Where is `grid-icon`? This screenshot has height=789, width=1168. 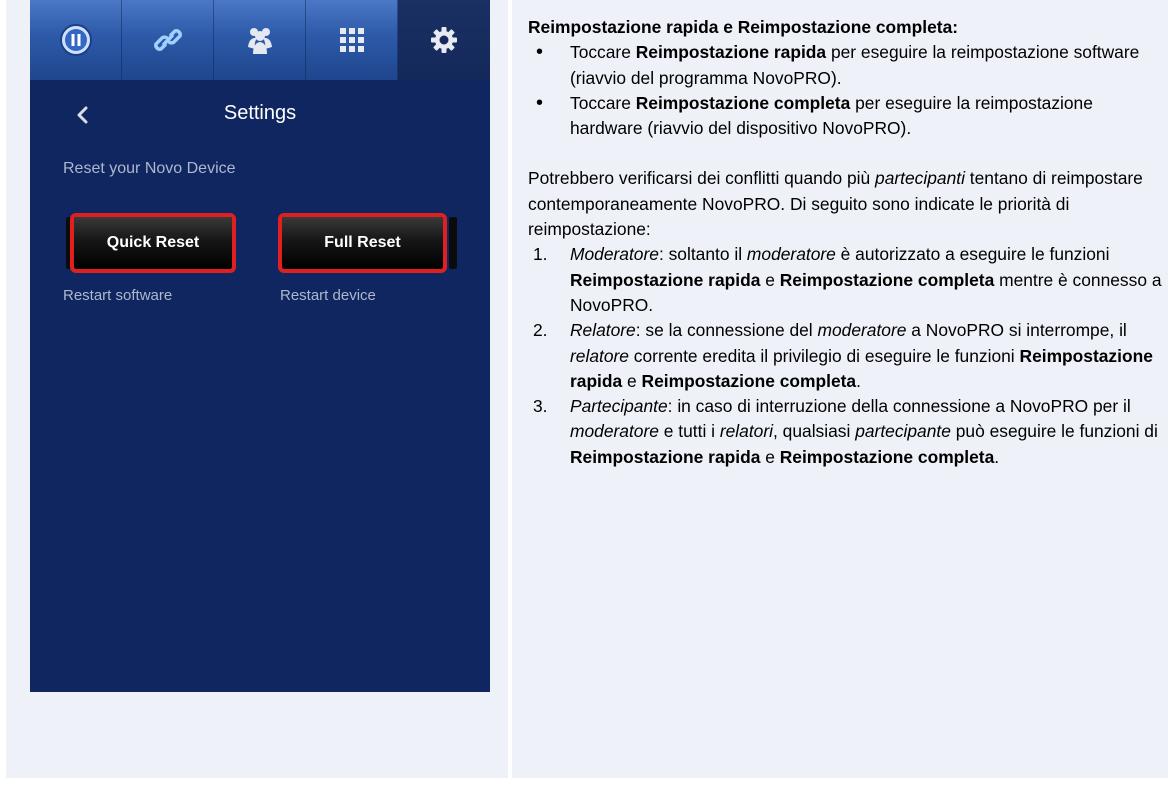
grid-icon is located at coordinates (351, 40).